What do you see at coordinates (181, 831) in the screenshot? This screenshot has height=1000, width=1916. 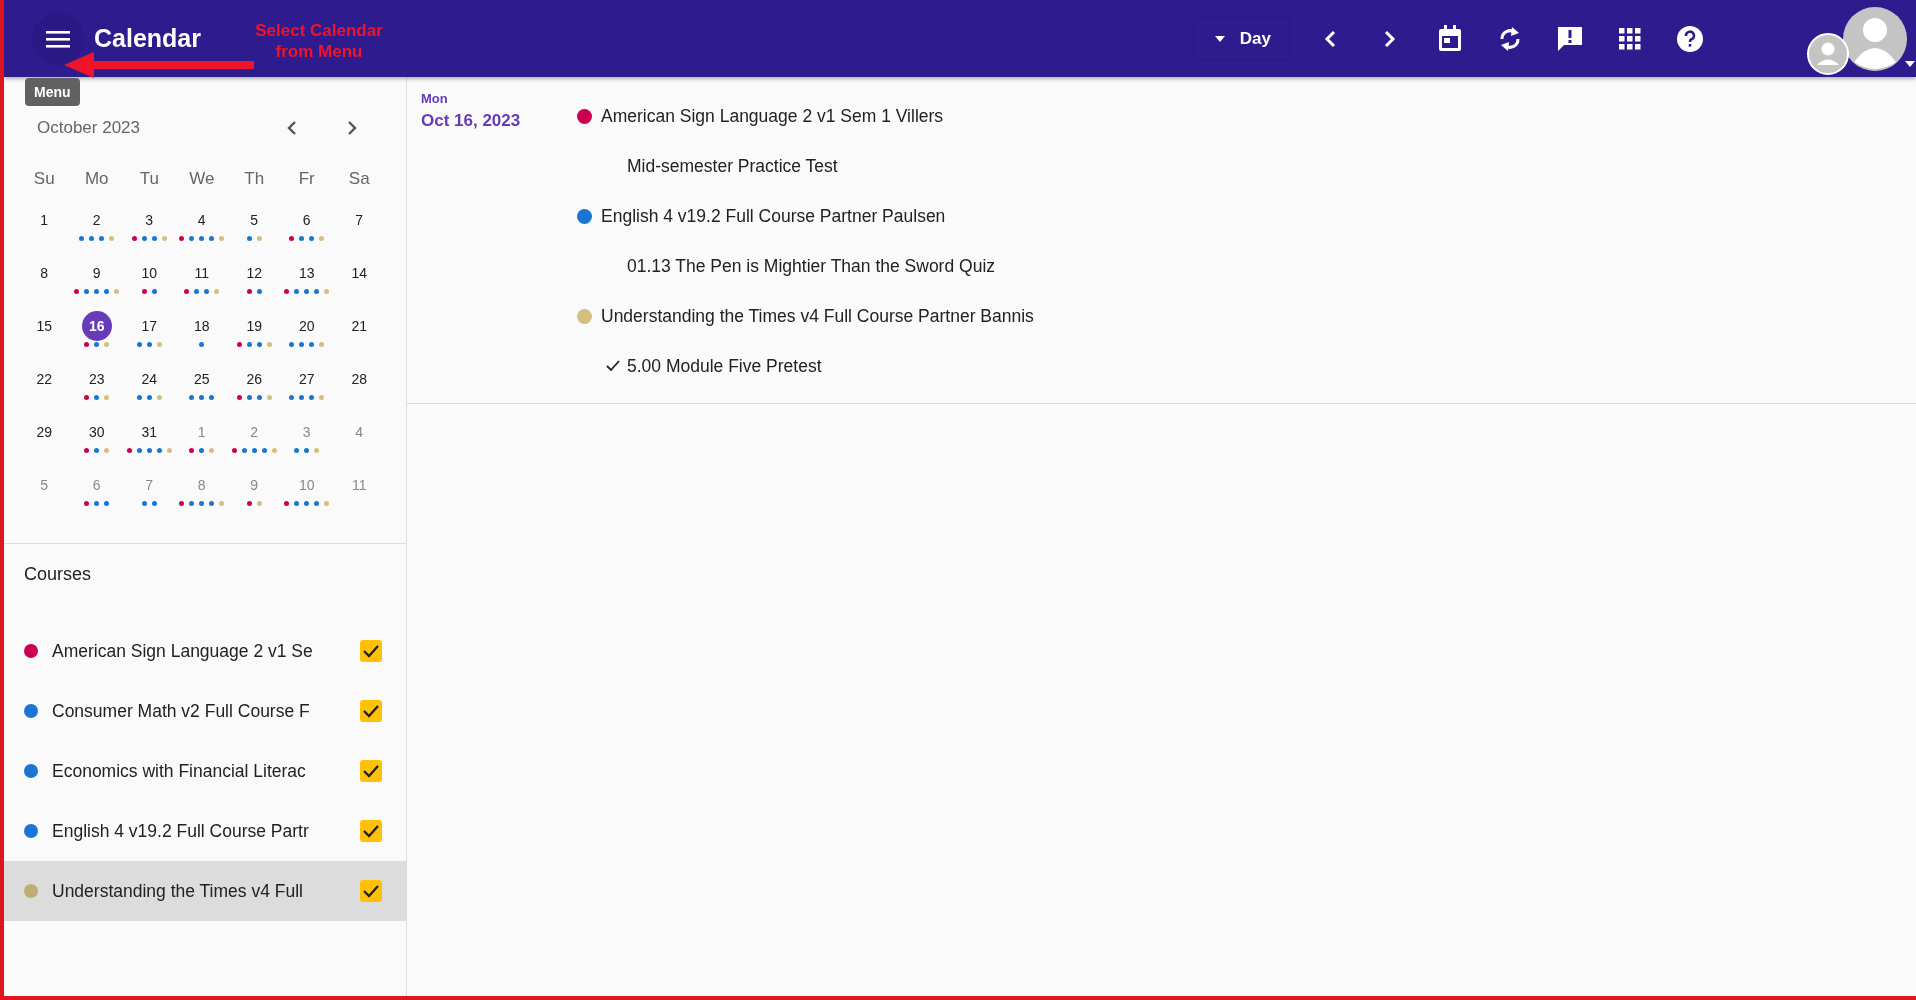 I see `course-name: English 4 v19.2 Full Course Partr` at bounding box center [181, 831].